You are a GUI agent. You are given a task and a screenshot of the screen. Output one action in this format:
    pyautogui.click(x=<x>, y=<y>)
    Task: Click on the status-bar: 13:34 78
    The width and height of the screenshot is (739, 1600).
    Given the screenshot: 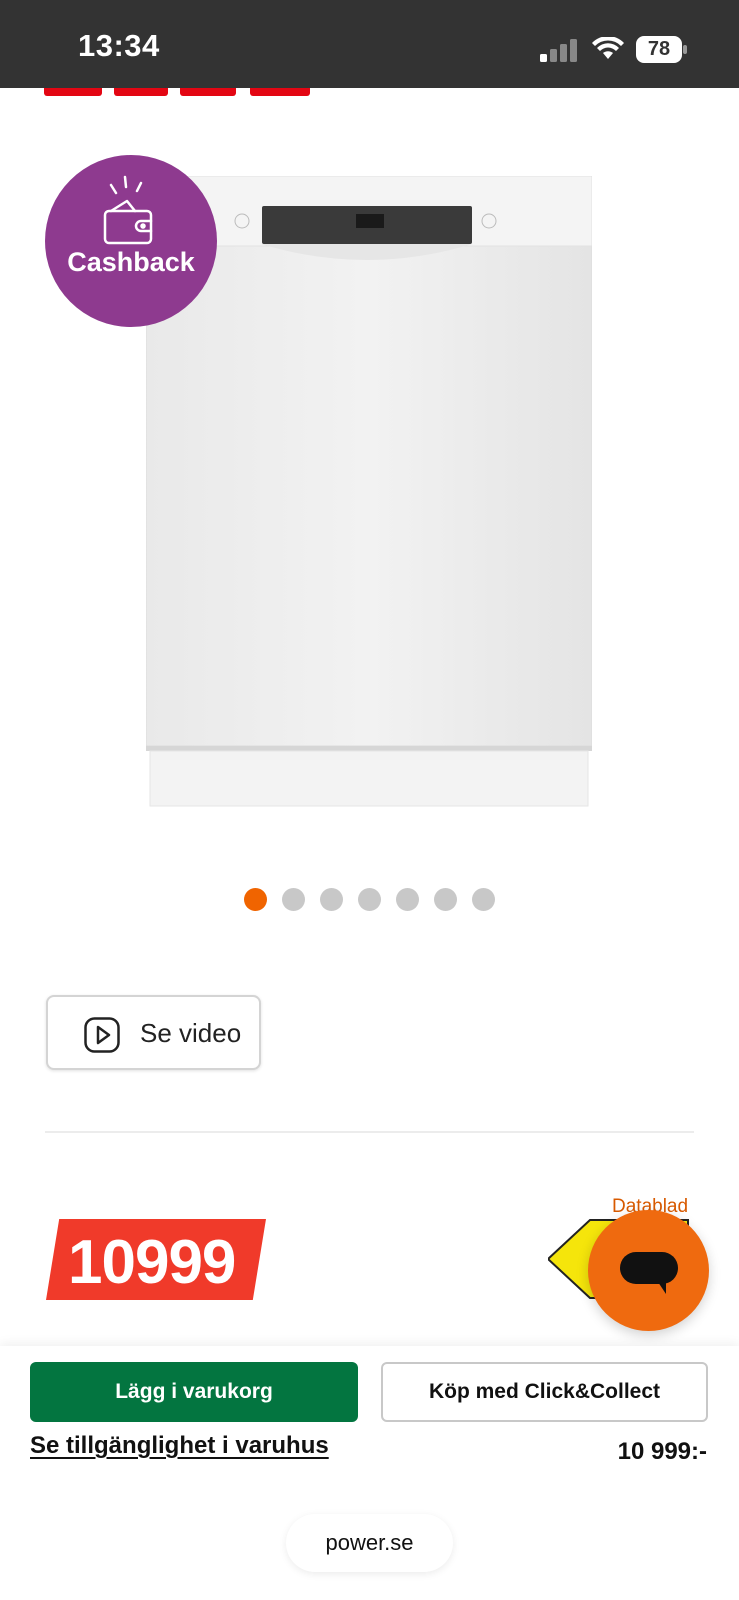 What is the action you would take?
    pyautogui.click(x=369, y=44)
    